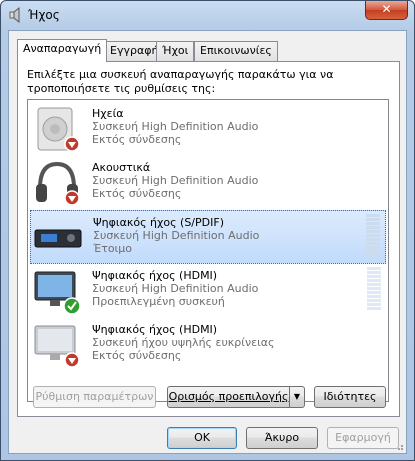  I want to click on apply-button: Εφαρμογή, so click(363, 438).